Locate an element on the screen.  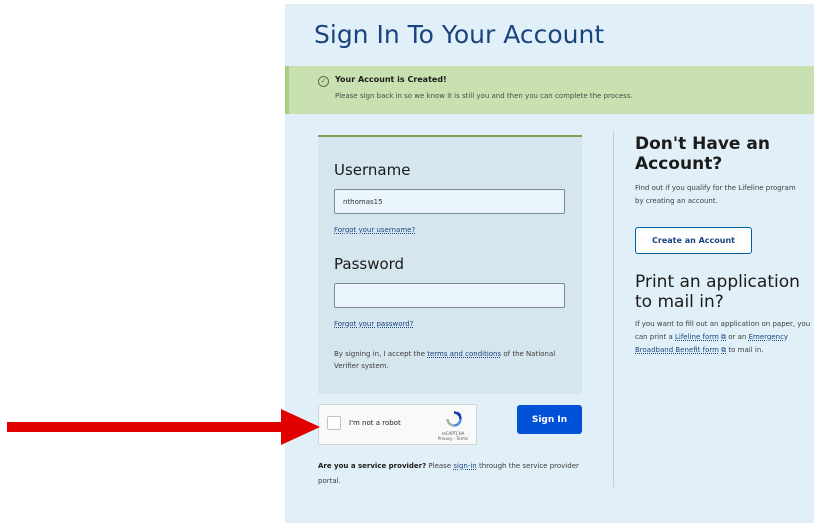
username-label: Username is located at coordinates (372, 170).